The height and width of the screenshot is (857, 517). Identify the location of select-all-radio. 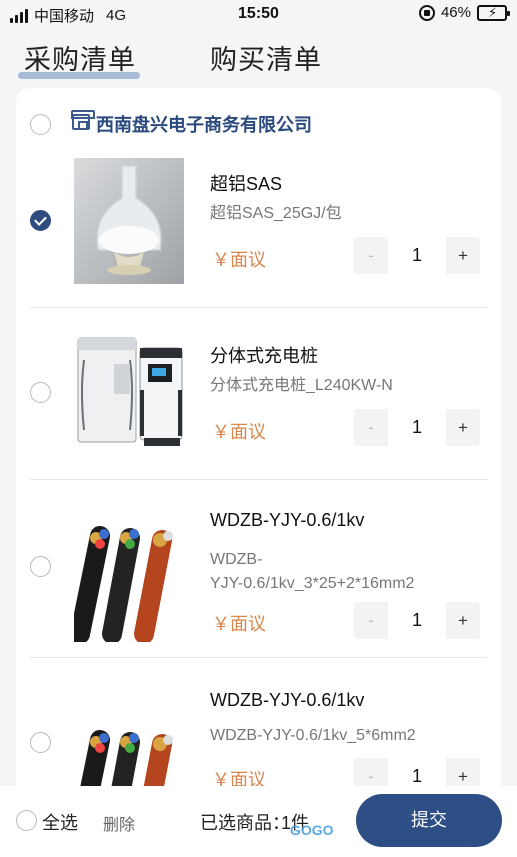
(26, 820).